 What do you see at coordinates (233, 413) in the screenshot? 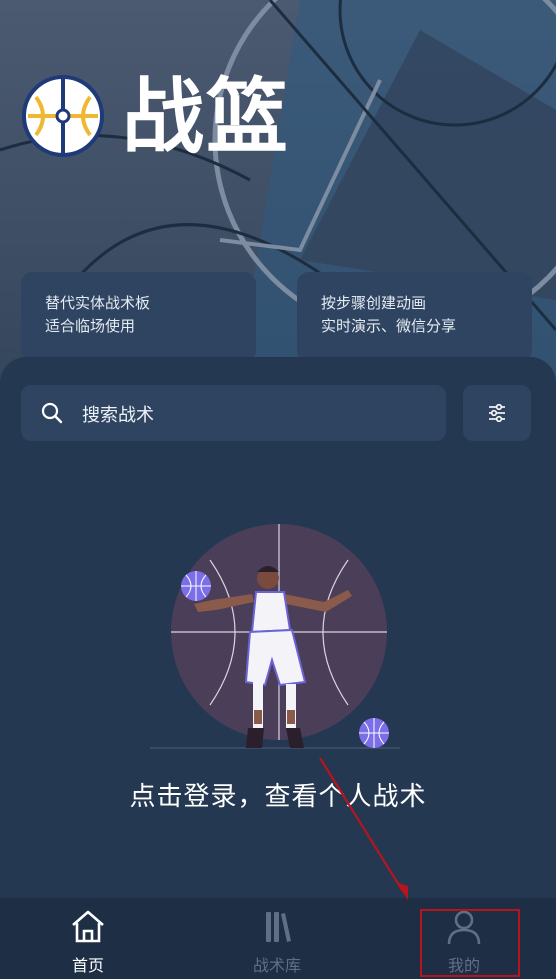
I see `search-bar: 搜索战术` at bounding box center [233, 413].